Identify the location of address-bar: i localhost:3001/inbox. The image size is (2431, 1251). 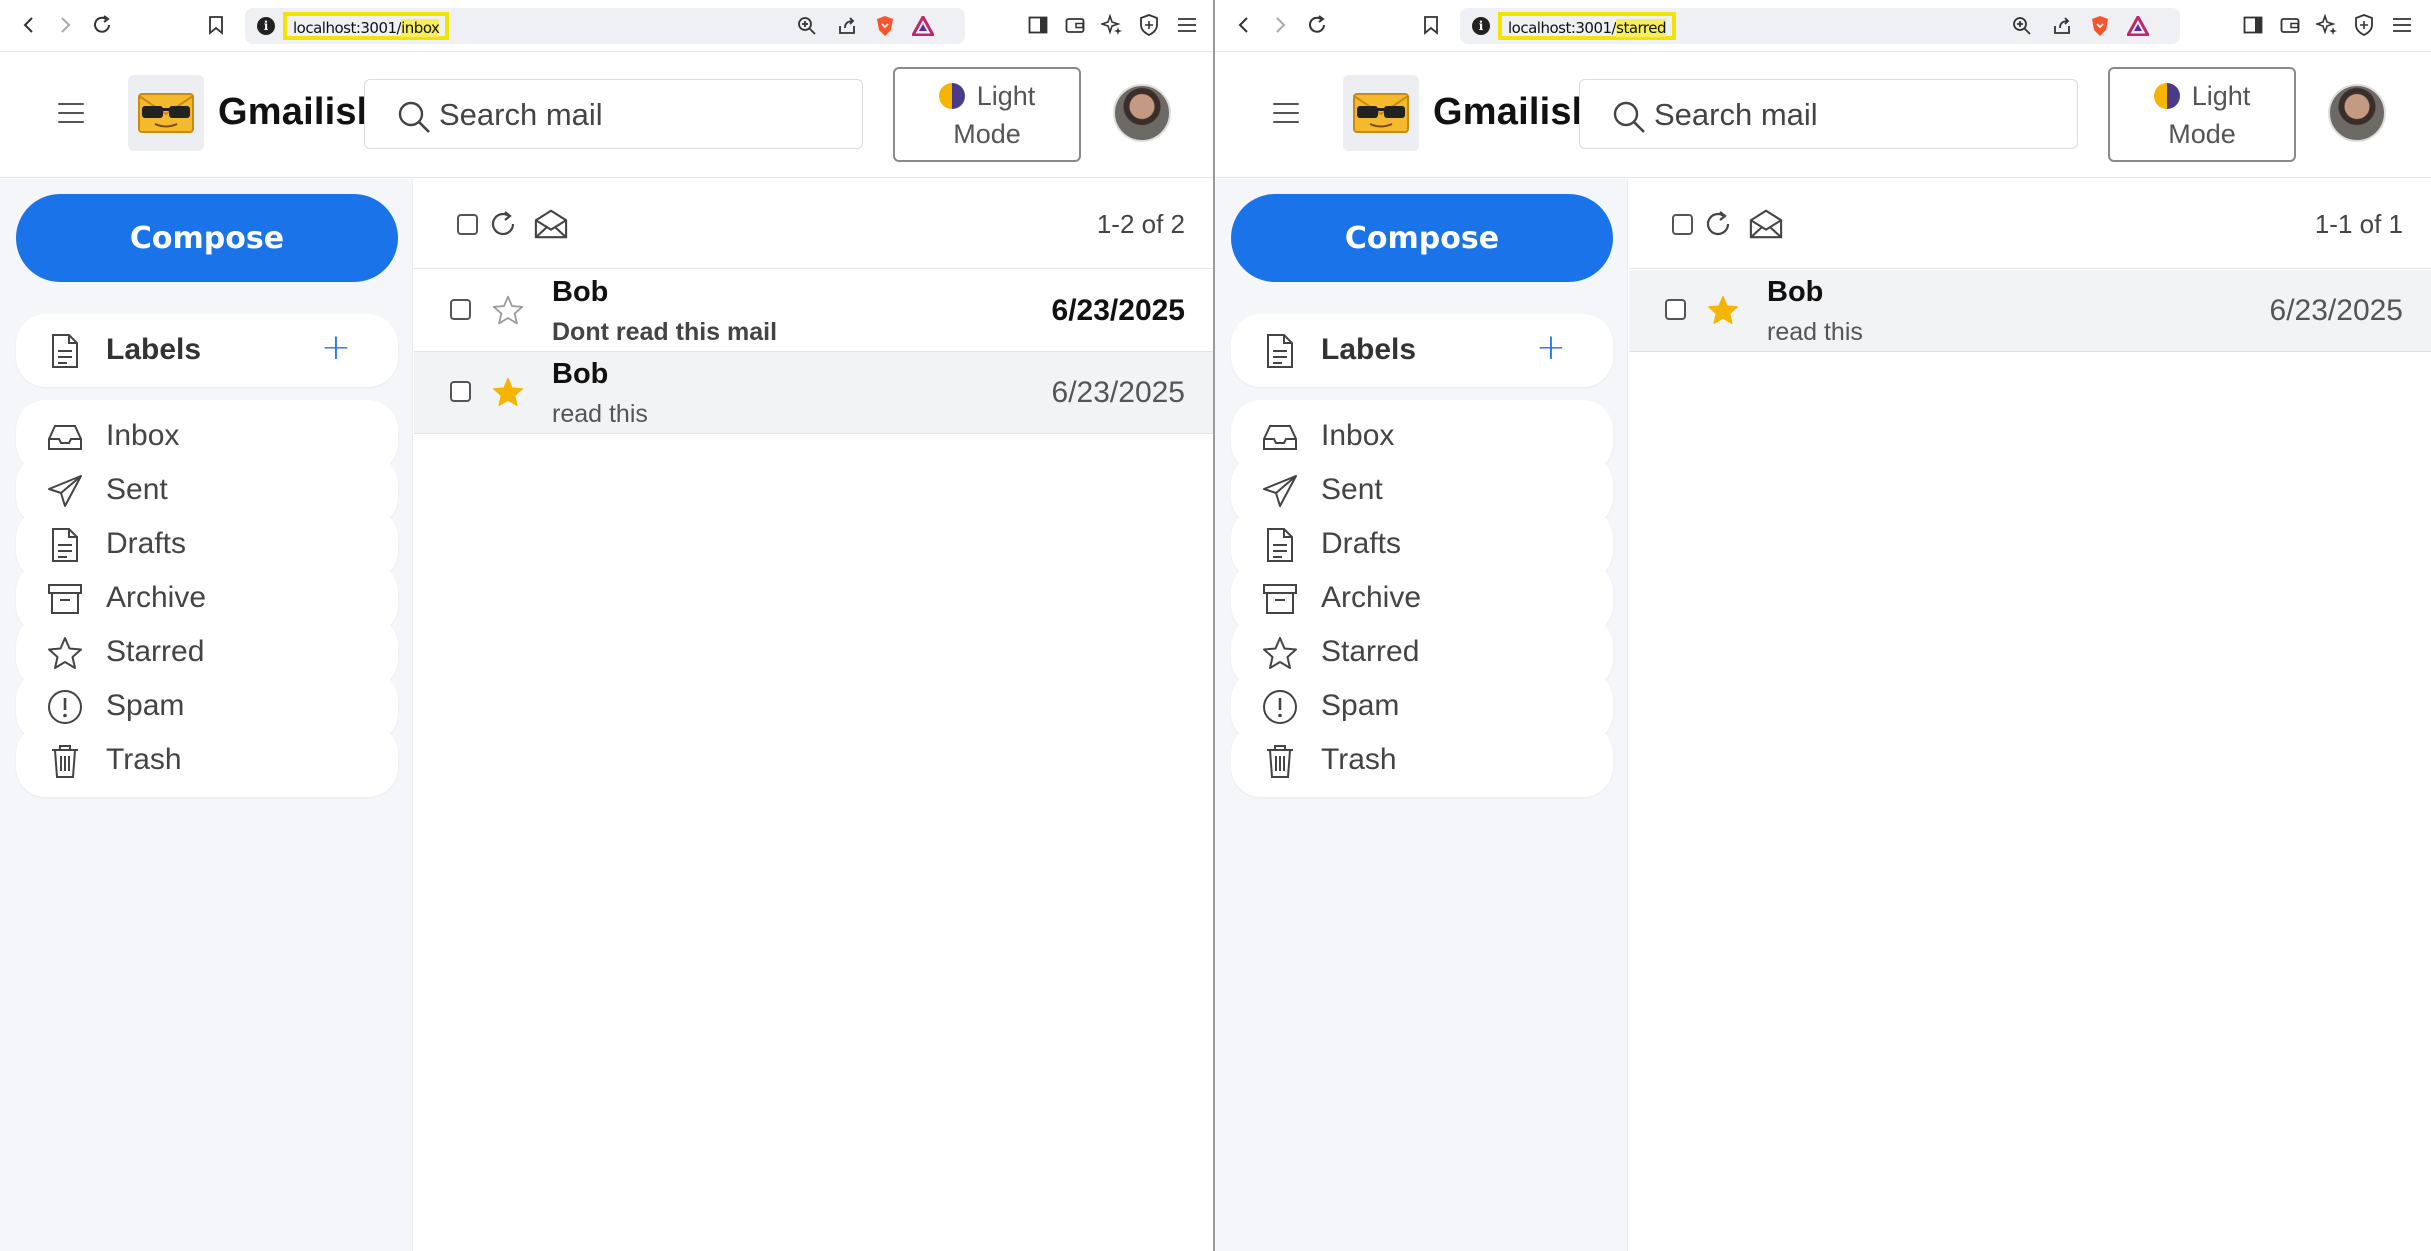
(605, 26).